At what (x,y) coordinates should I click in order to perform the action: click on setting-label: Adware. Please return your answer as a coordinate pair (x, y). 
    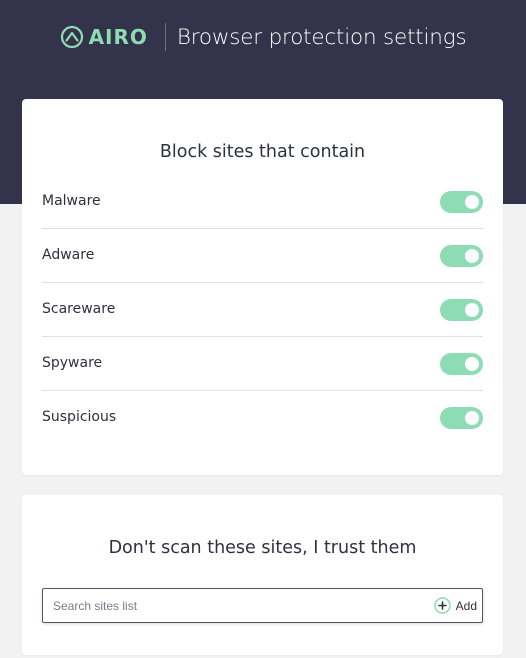
    Looking at the image, I should click on (68, 255).